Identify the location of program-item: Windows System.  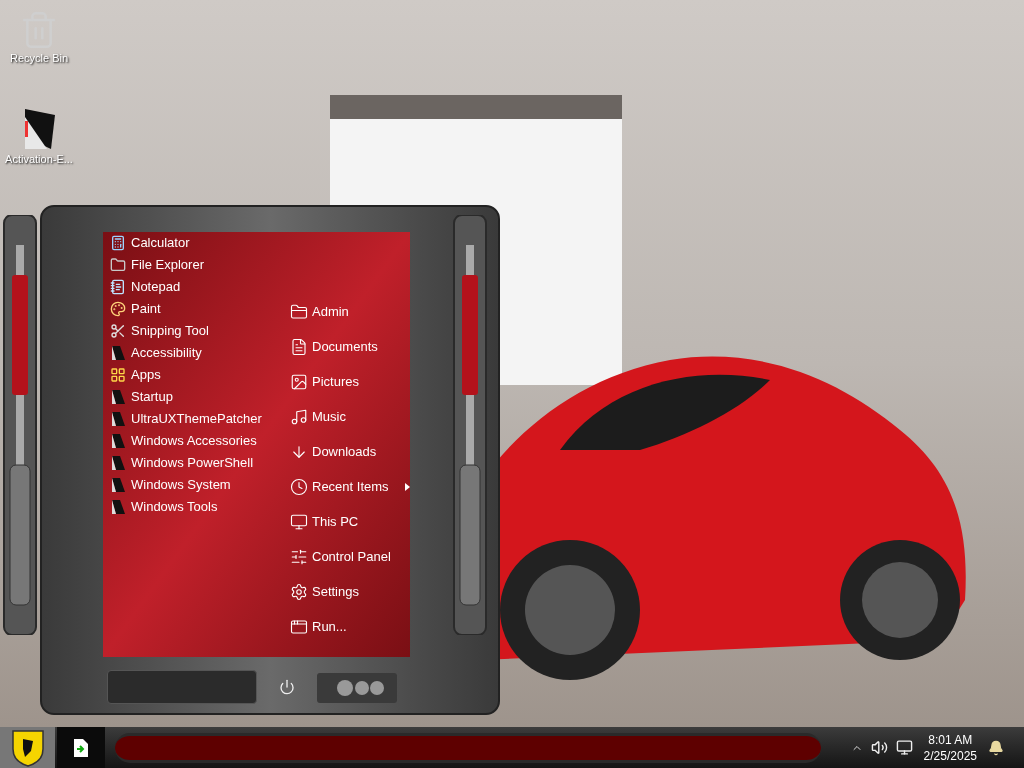
(196, 485).